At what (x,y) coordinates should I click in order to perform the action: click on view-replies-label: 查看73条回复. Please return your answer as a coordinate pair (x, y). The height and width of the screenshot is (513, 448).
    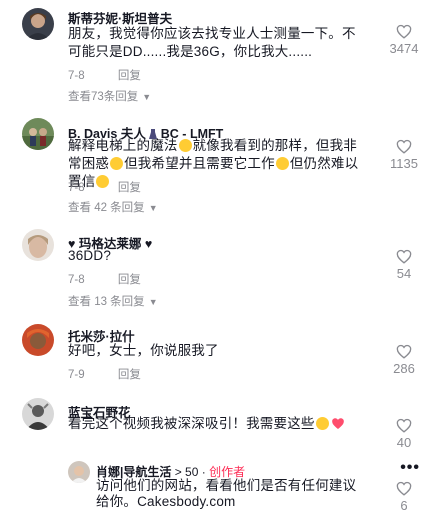
    Looking at the image, I should click on (103, 97).